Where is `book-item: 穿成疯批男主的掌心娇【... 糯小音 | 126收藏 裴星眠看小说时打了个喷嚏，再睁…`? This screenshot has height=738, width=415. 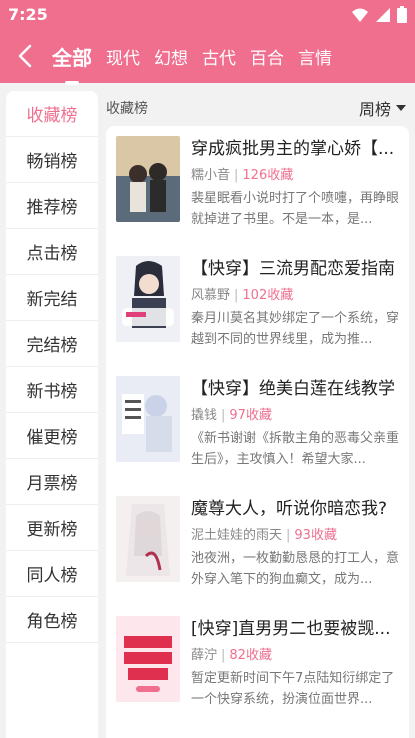 book-item: 穿成疯批男主的掌心娇【... 糯小音 | 126收藏 裴星眠看小说时打了个喷嚏，再睁… is located at coordinates (257, 186).